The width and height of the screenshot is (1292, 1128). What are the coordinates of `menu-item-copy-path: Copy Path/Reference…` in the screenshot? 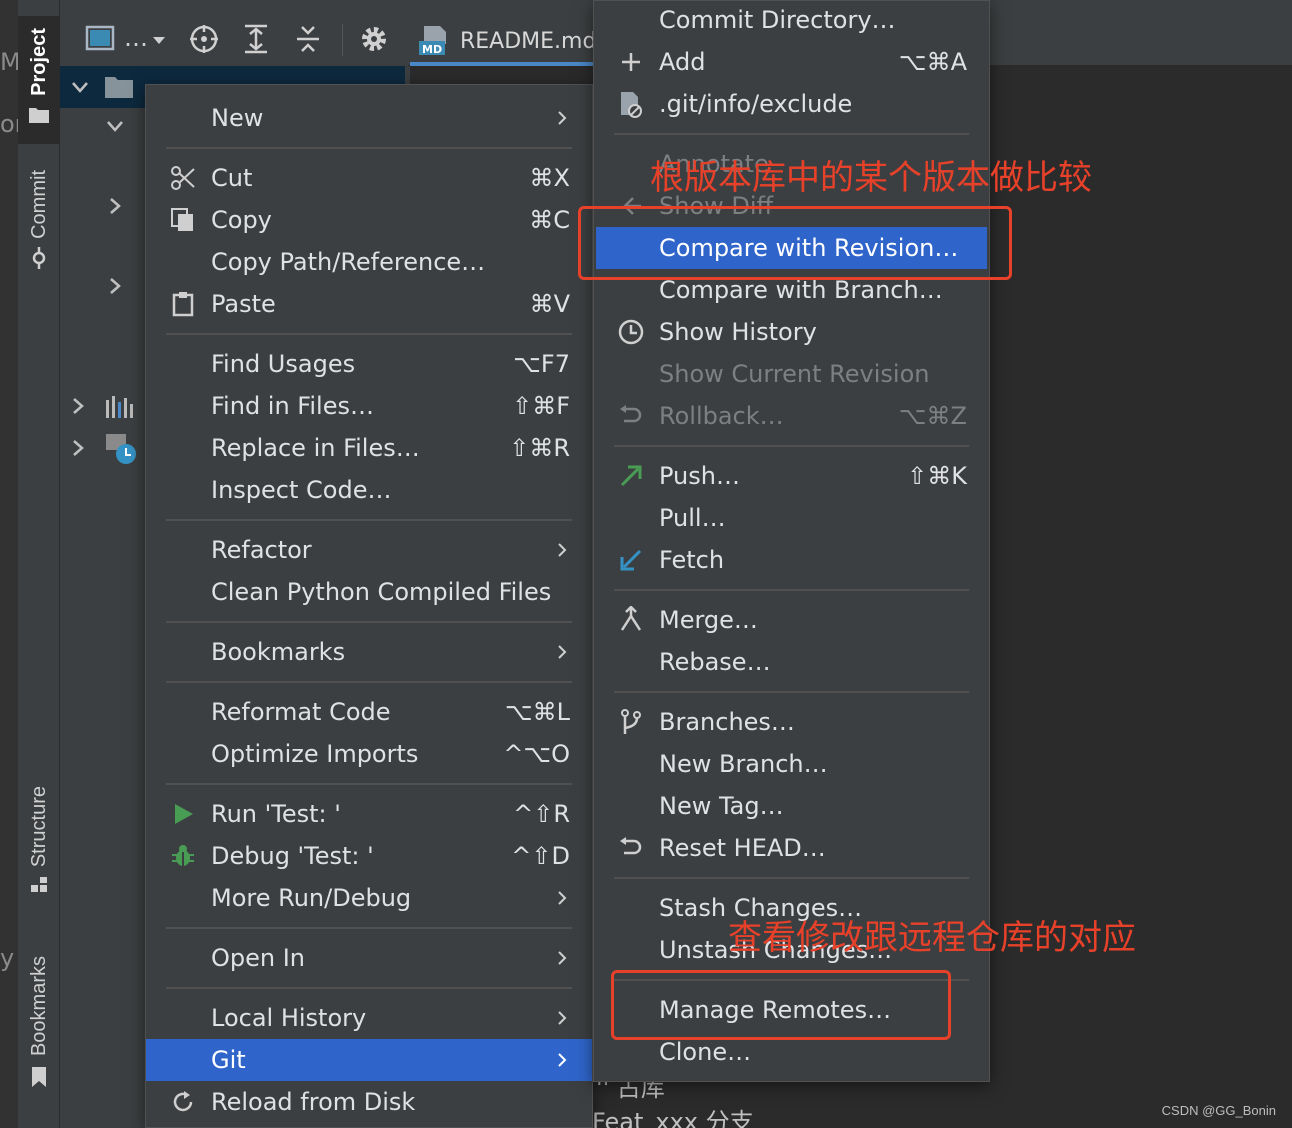 It's located at (369, 262).